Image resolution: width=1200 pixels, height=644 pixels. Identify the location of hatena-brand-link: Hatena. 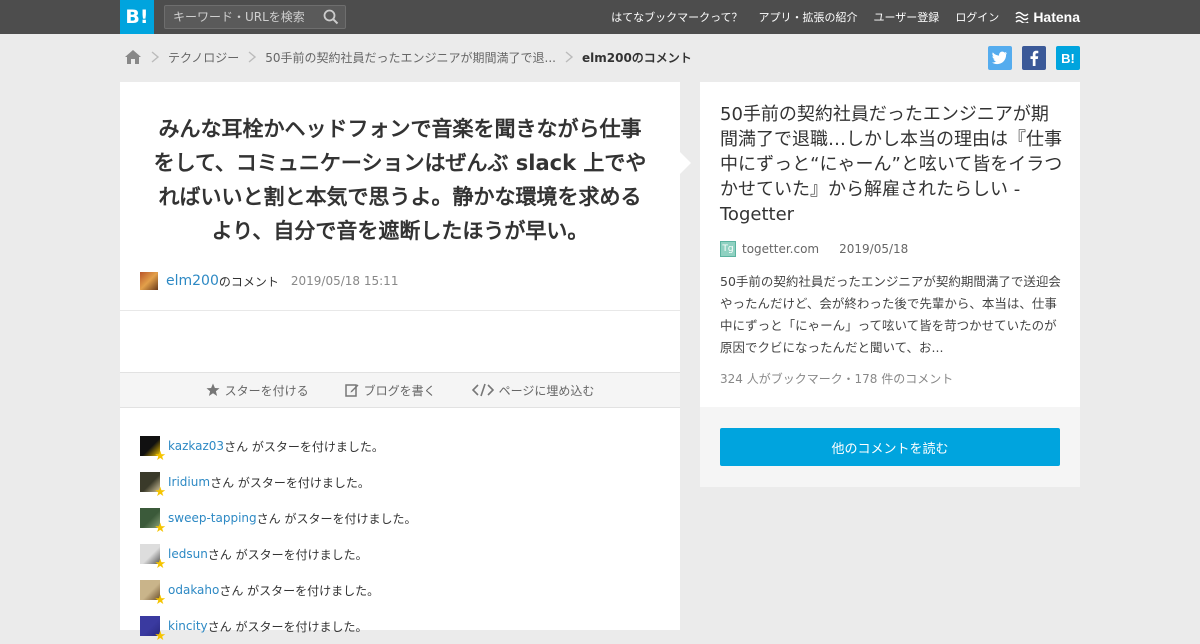
(1047, 17).